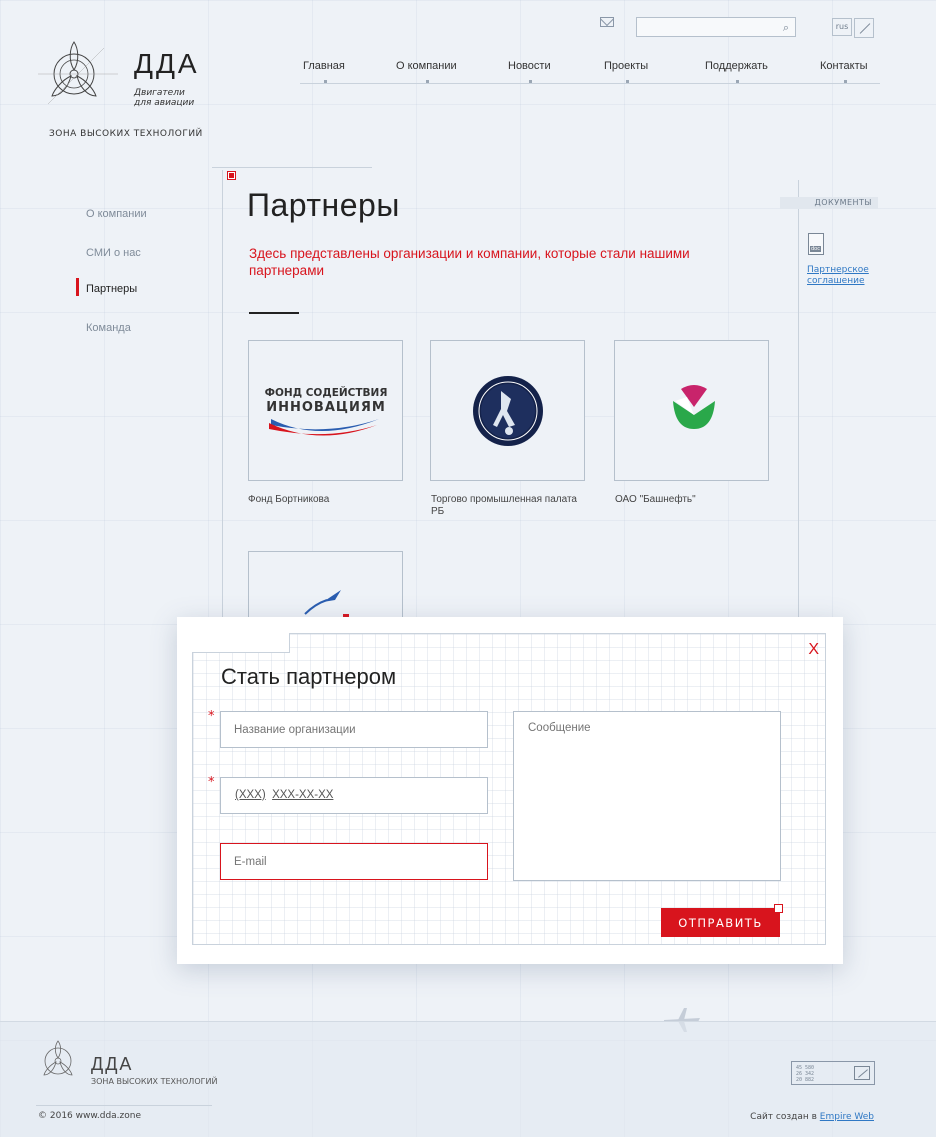 The width and height of the screenshot is (936, 1137). Describe the element at coordinates (862, 1073) in the screenshot. I see `arrow-icon` at that location.